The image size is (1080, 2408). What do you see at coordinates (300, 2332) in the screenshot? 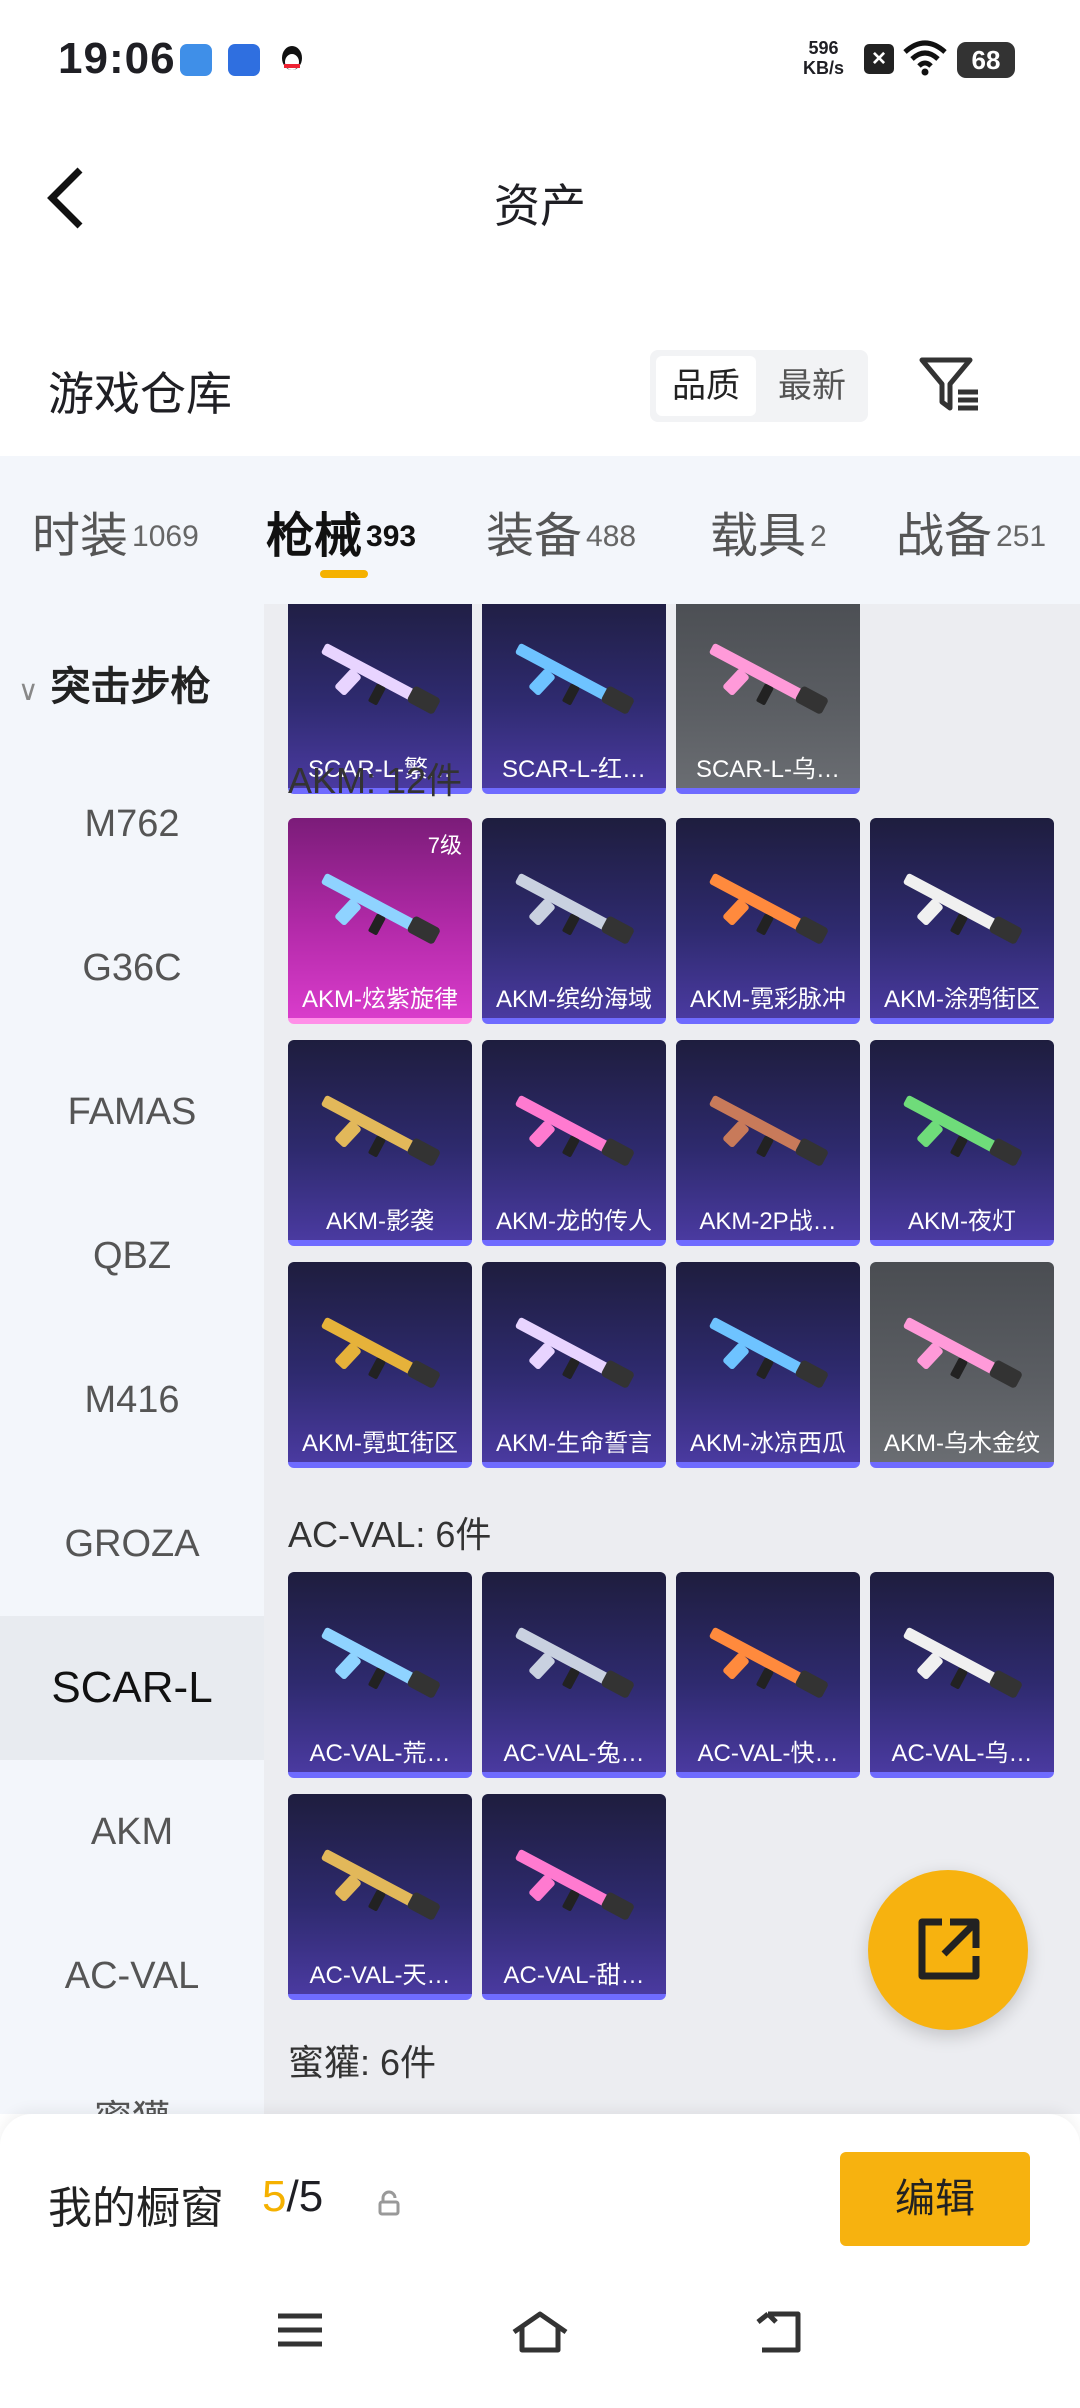
I see `menu-nav-button` at bounding box center [300, 2332].